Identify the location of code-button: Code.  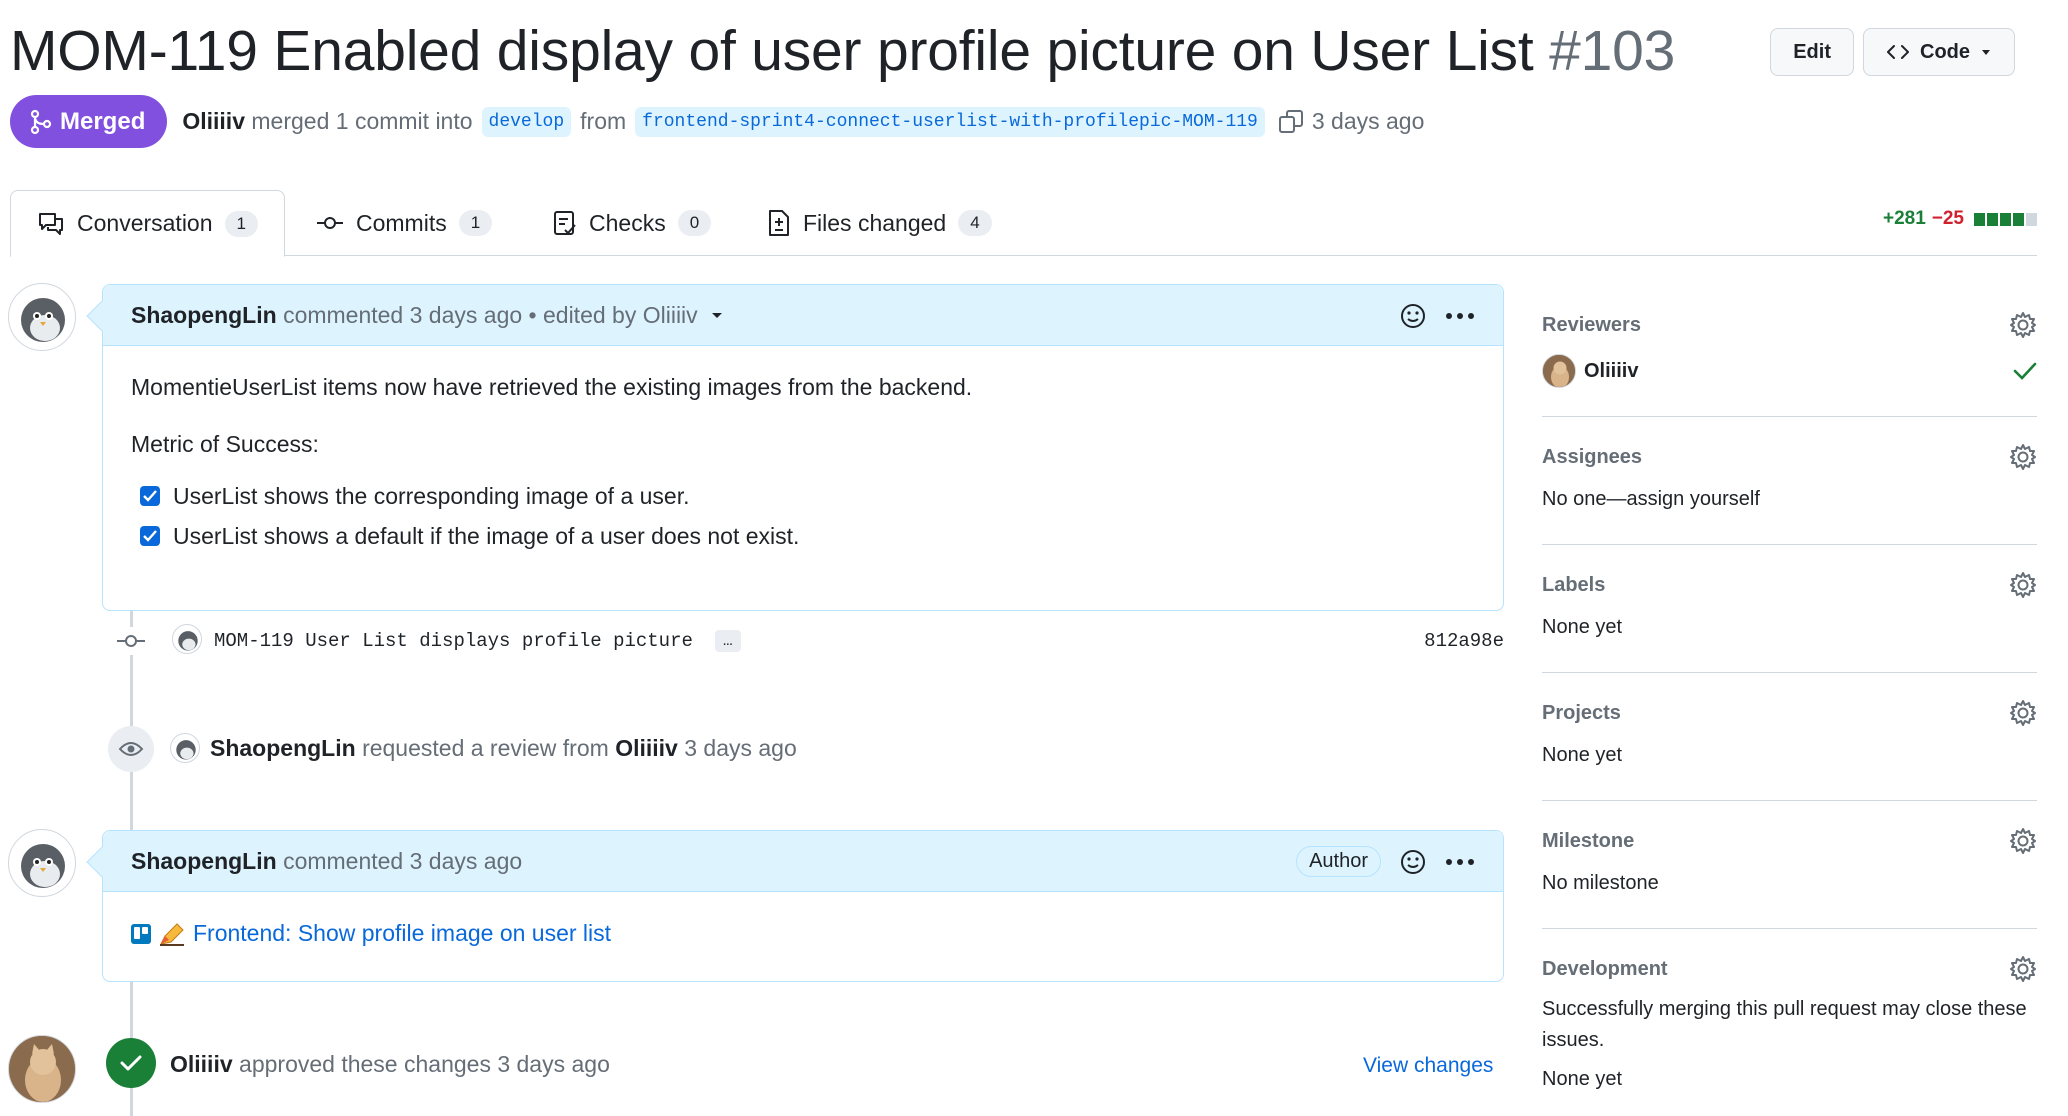
(1939, 52).